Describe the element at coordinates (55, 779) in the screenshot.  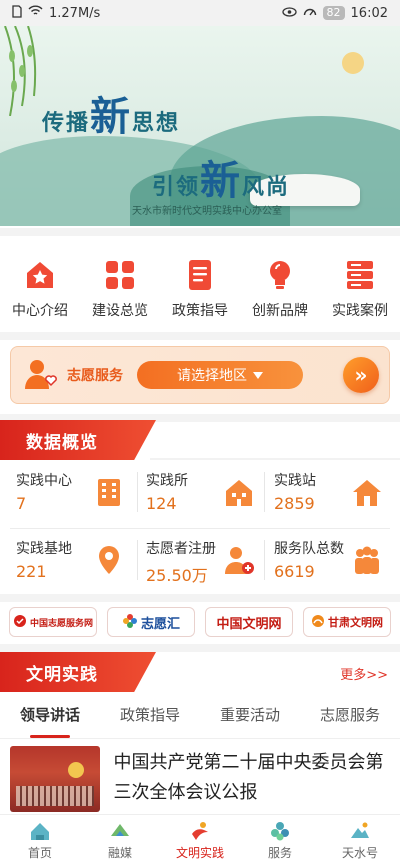
I see `news-thumbnail` at that location.